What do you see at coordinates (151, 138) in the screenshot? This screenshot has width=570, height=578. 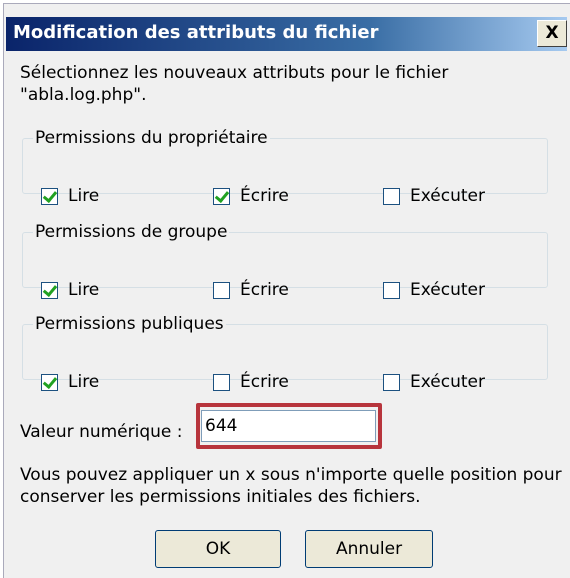 I see `group-legend: Permissions du propriétaire` at bounding box center [151, 138].